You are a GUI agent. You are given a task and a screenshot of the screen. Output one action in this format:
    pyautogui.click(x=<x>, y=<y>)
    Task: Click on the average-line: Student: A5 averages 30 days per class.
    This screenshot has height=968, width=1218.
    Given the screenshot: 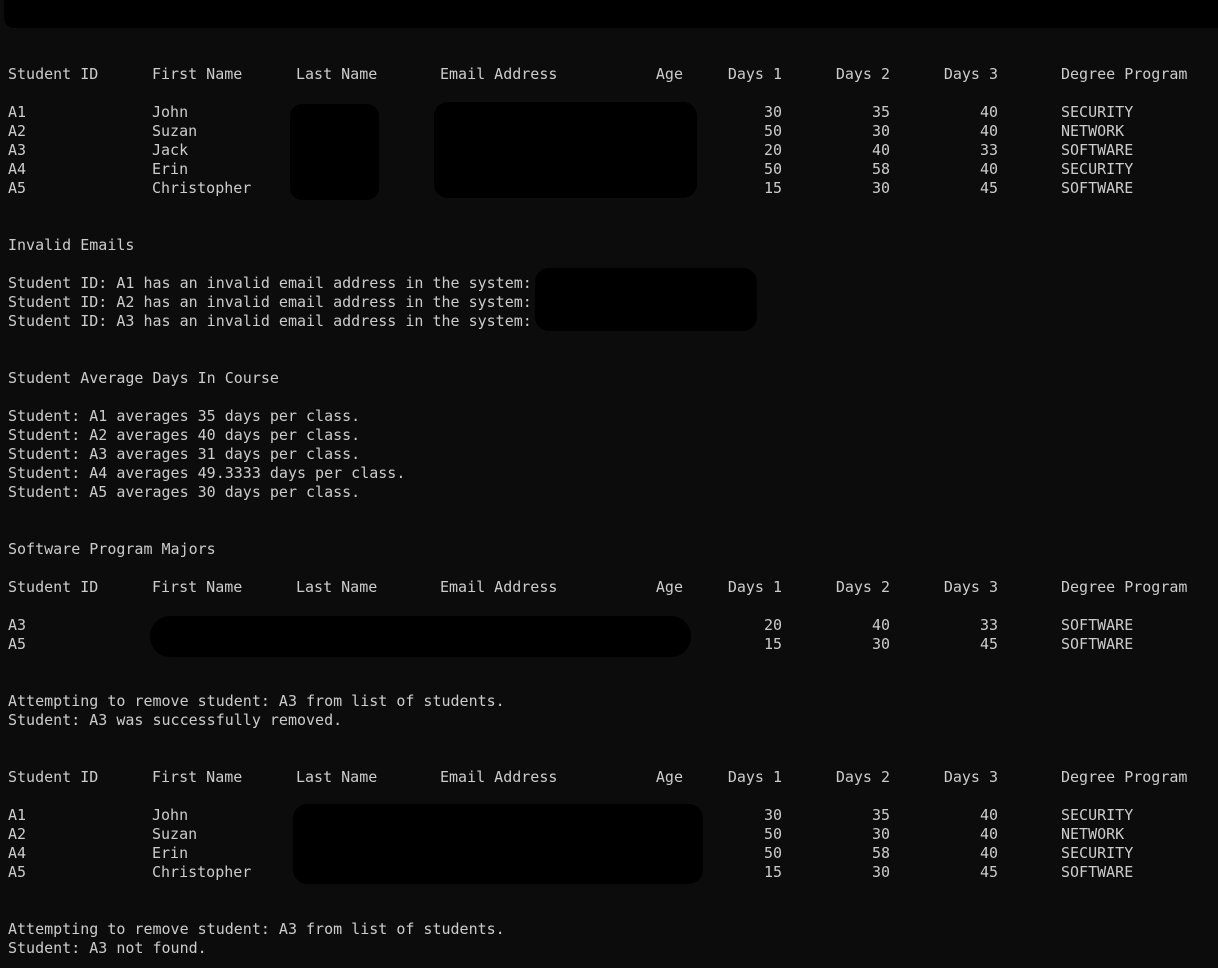 What is the action you would take?
    pyautogui.click(x=184, y=492)
    